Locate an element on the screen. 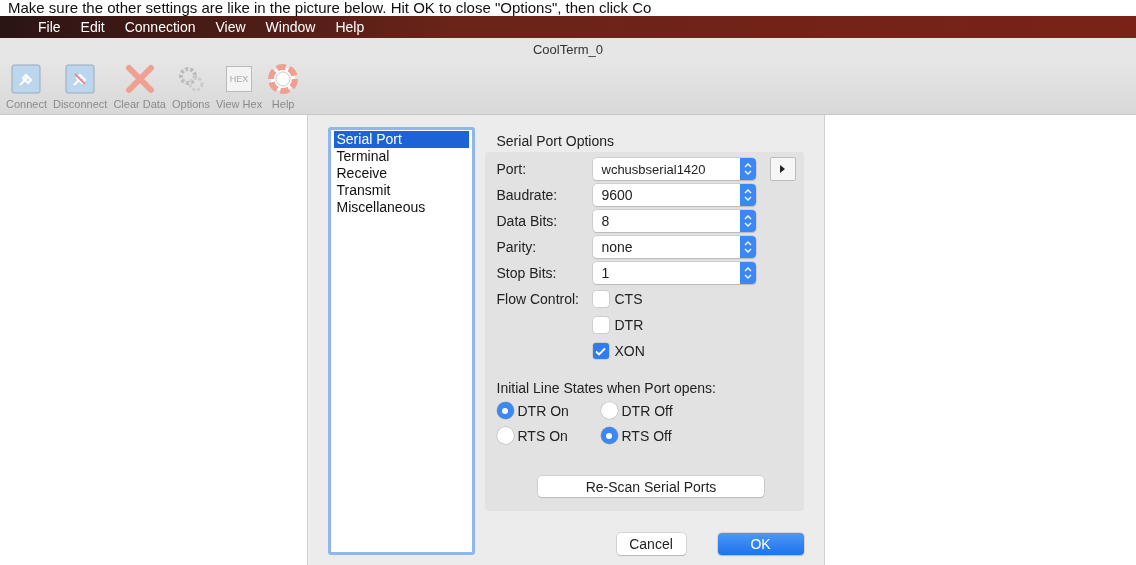  category-item: Receive is located at coordinates (401, 173).